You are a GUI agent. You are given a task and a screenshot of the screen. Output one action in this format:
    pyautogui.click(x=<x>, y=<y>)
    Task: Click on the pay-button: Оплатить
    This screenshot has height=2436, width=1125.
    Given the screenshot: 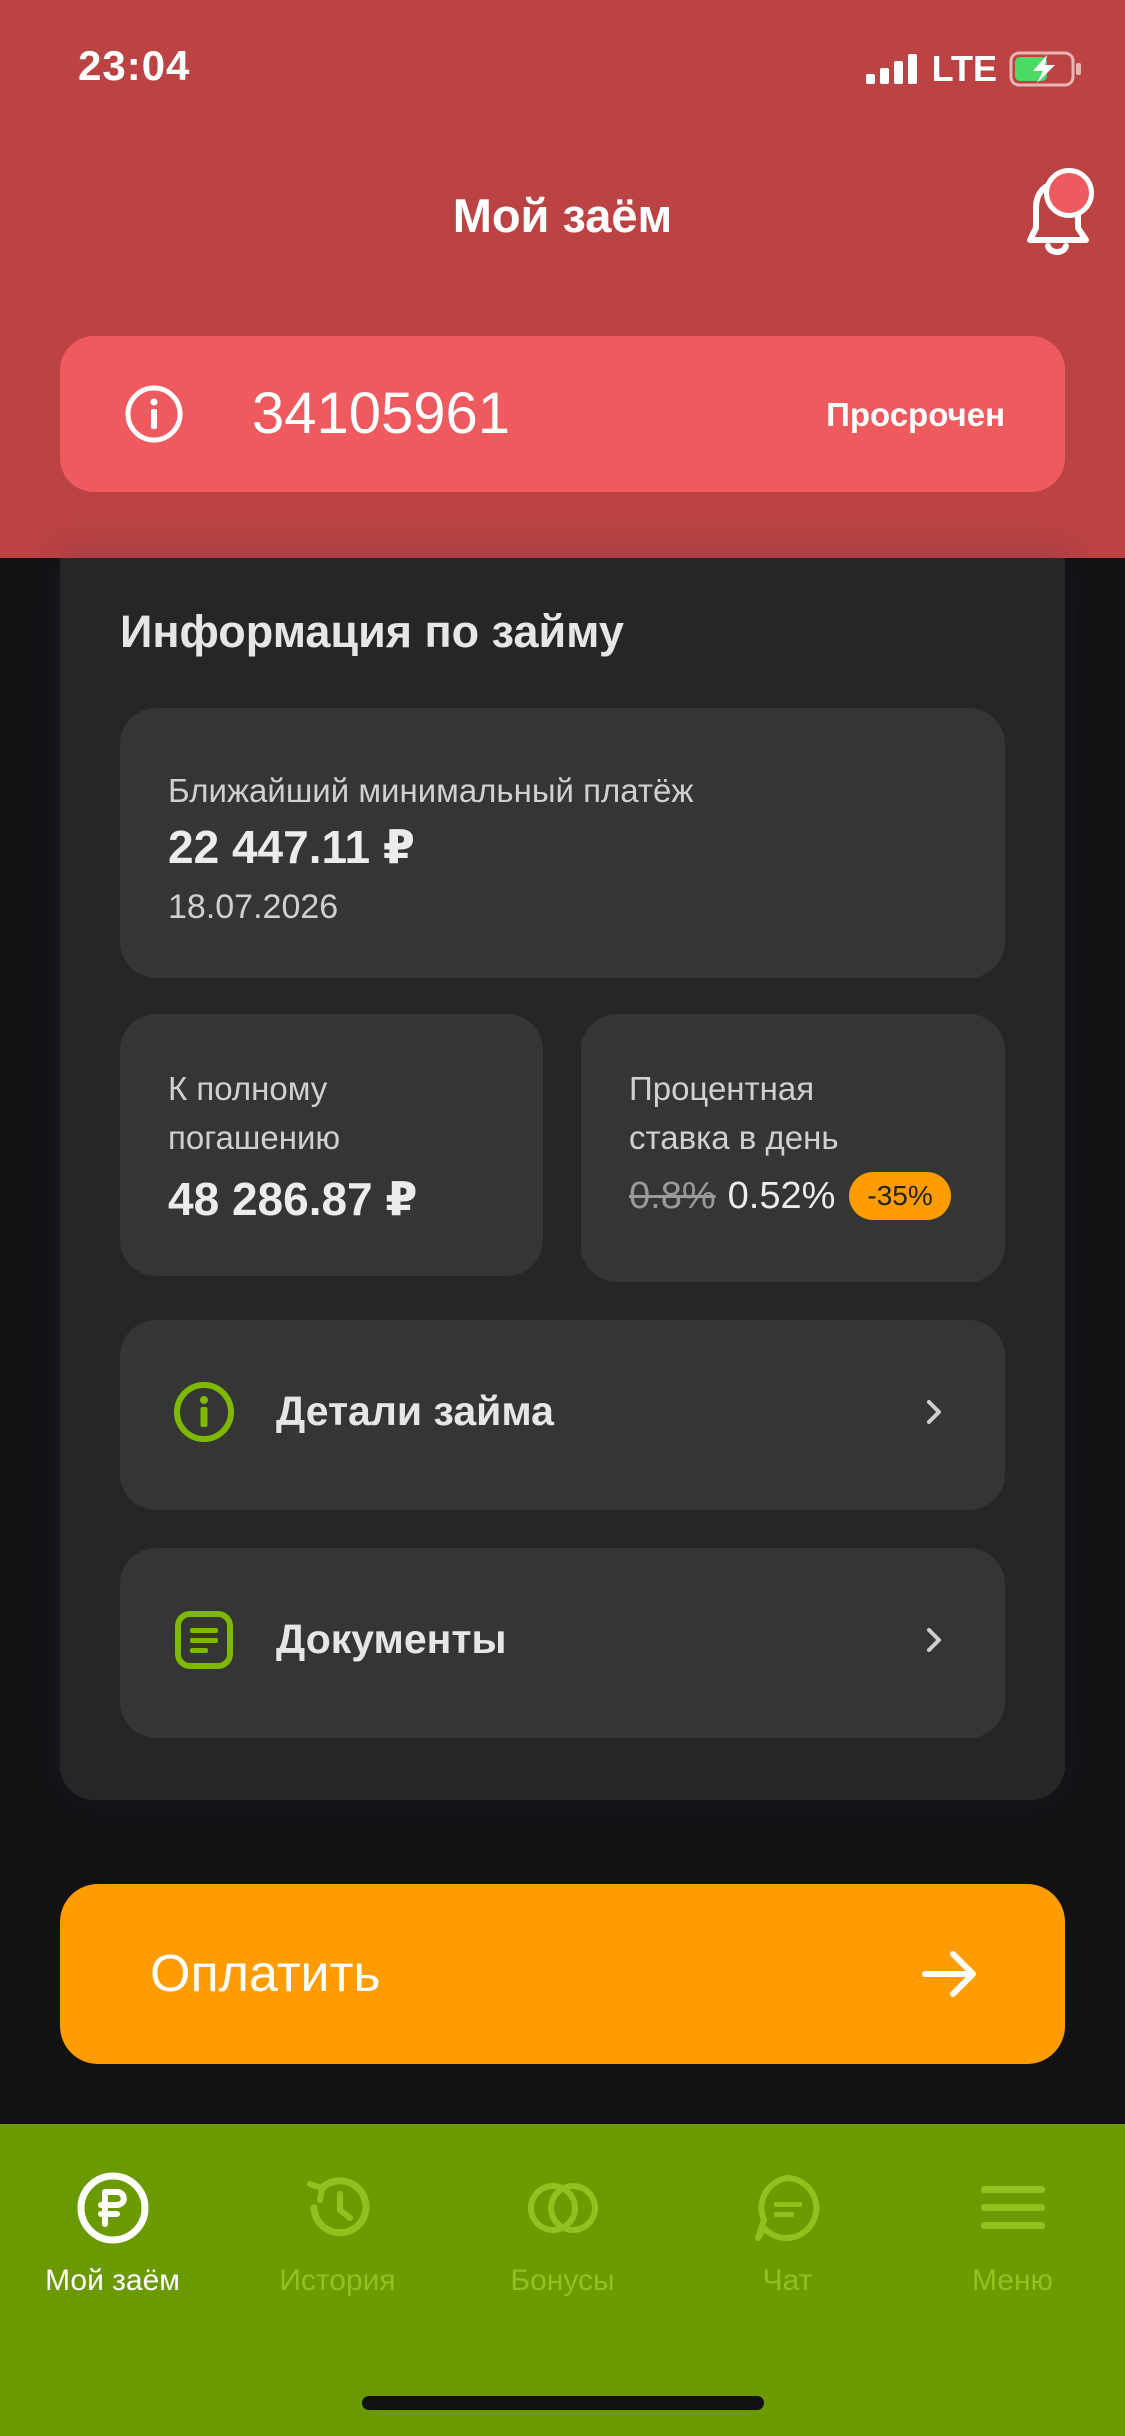 What is the action you would take?
    pyautogui.click(x=562, y=1974)
    